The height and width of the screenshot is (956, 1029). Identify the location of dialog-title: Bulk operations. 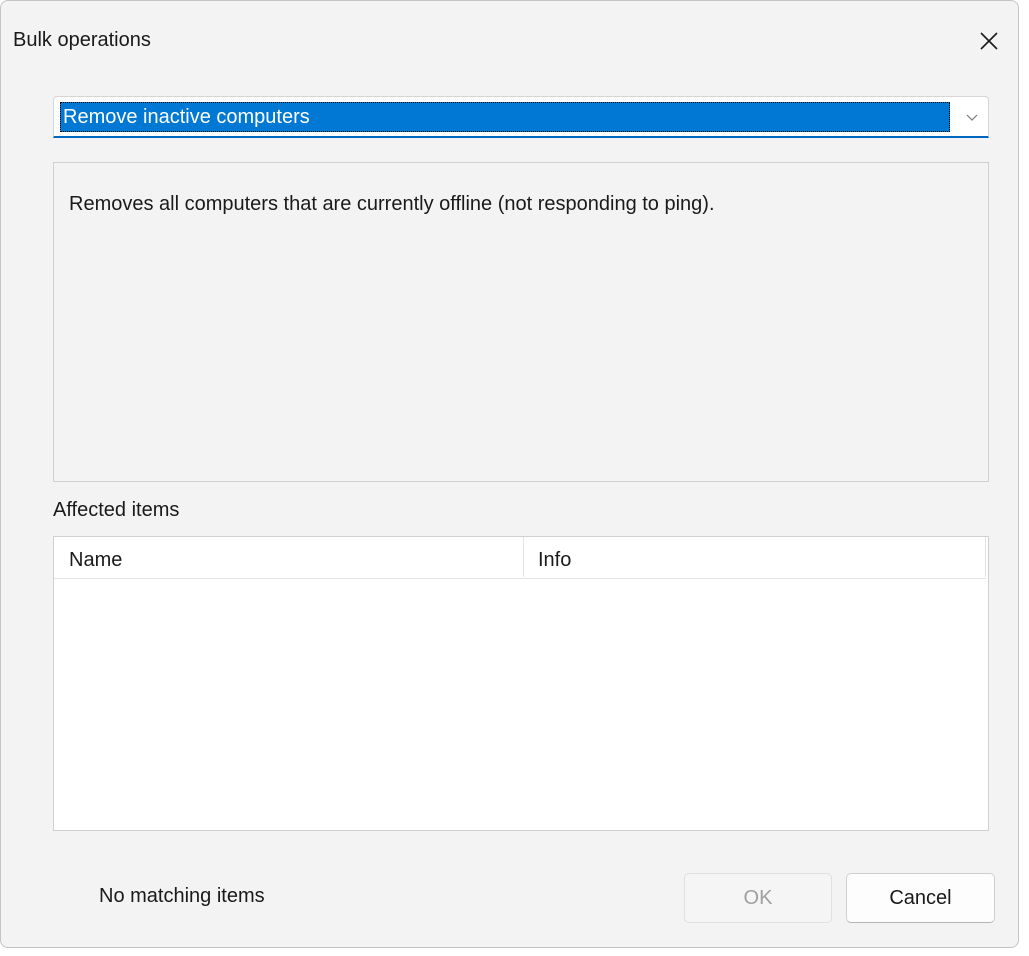
(82, 40).